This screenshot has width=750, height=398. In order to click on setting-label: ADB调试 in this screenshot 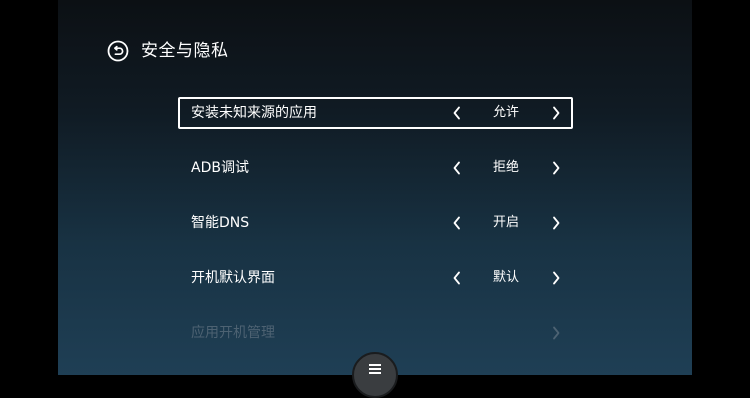, I will do `click(220, 168)`.